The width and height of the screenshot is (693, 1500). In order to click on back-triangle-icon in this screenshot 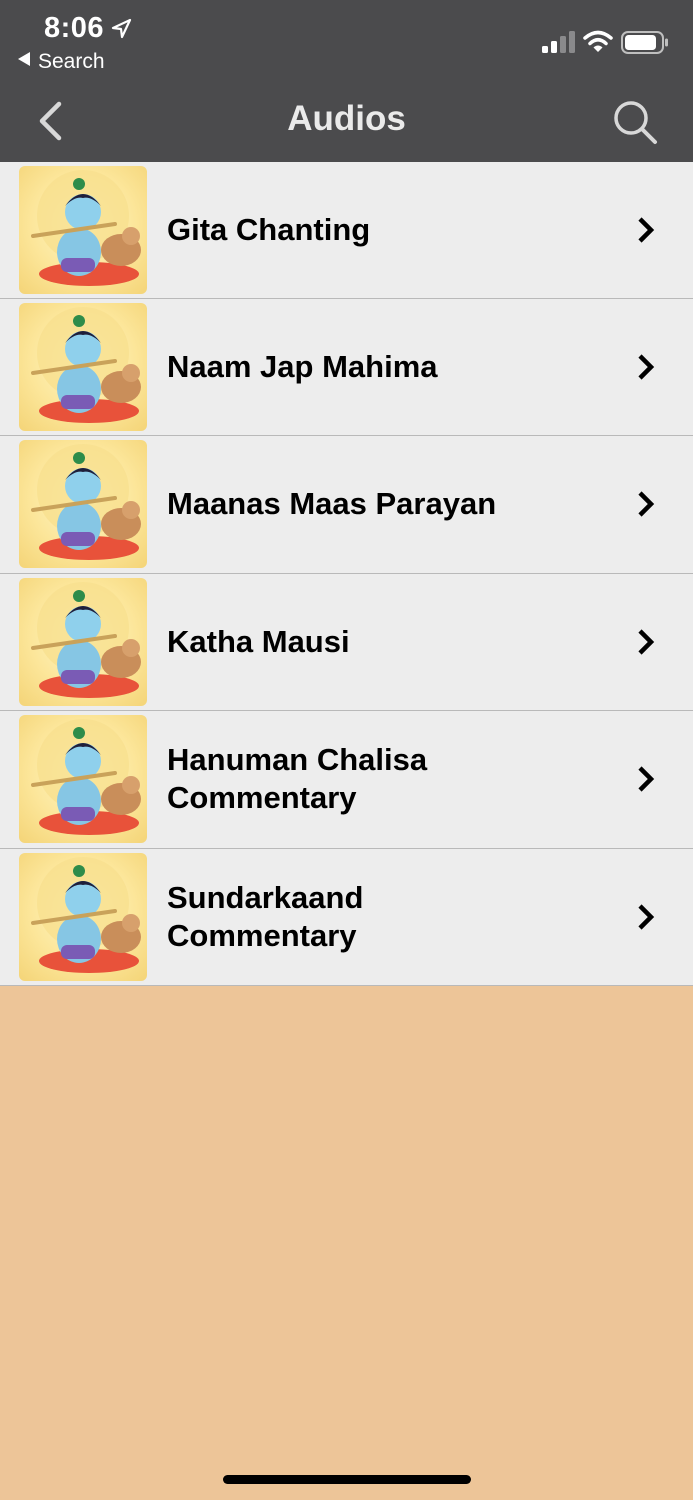, I will do `click(24, 59)`.